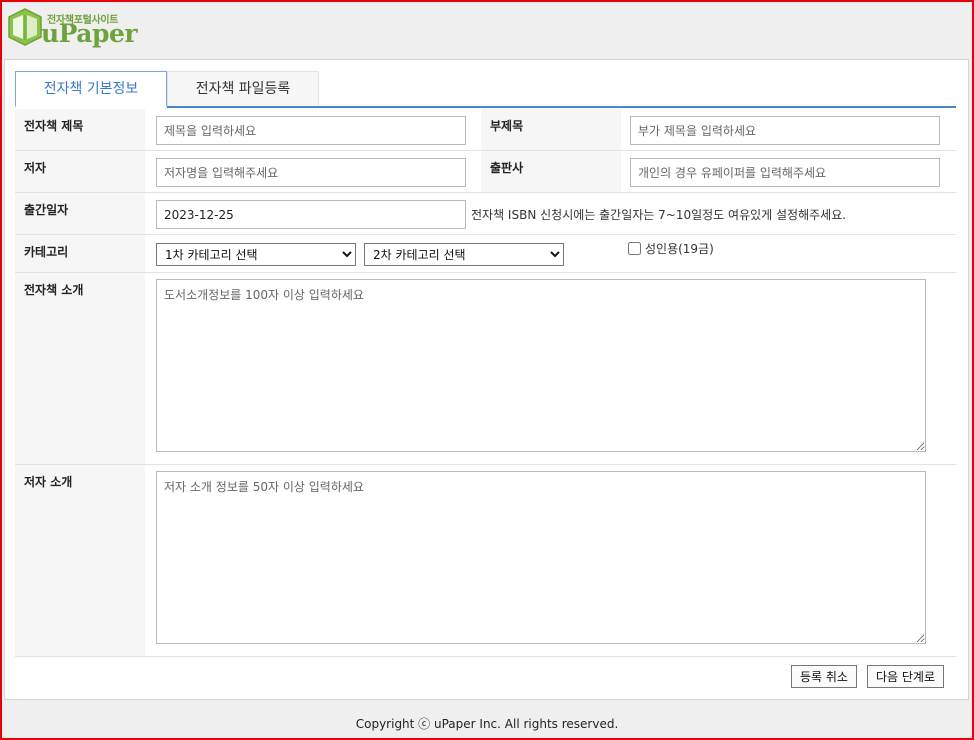 Image resolution: width=974 pixels, height=740 pixels. I want to click on row-category: 카테고리 1차 카테고리 선택 2차 카테고리 선택 성인용(19금), so click(485, 254).